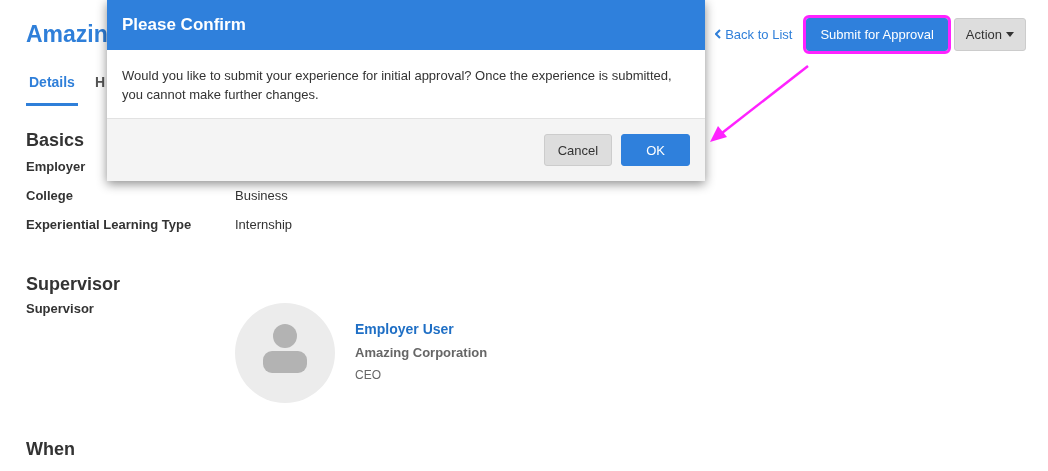 The height and width of the screenshot is (471, 1048). Describe the element at coordinates (368, 375) in the screenshot. I see `job-title: CEO` at that location.